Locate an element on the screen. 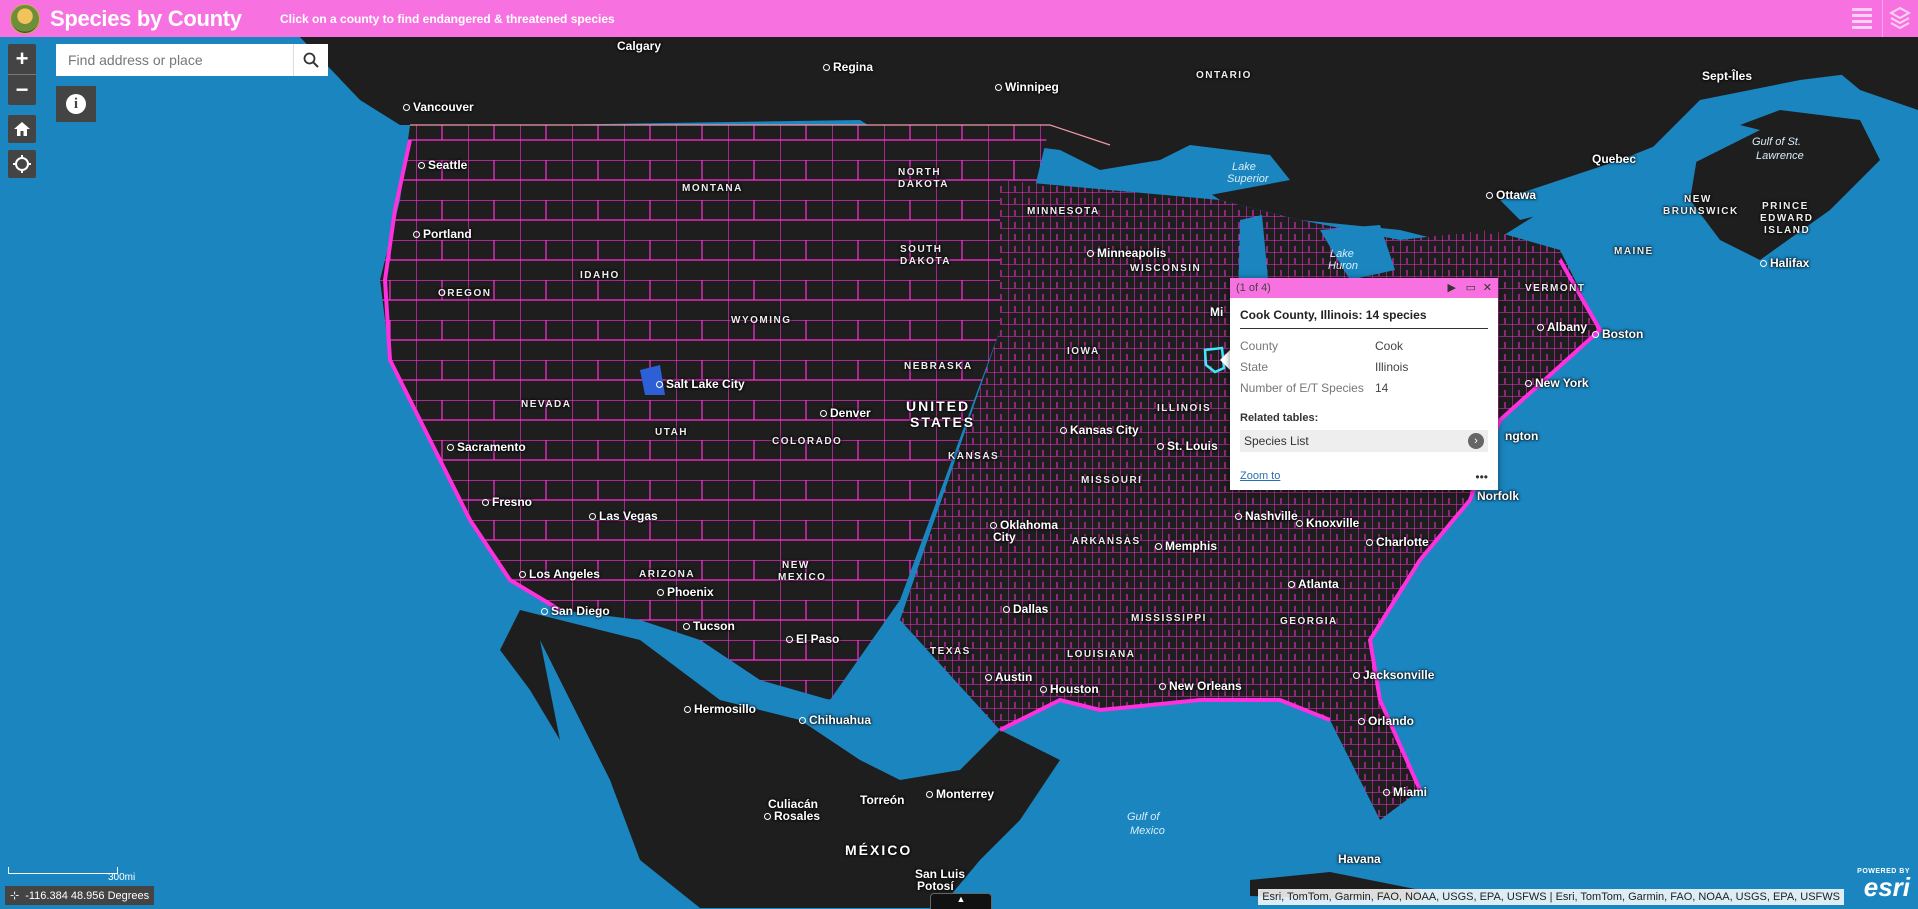 Image resolution: width=1918 pixels, height=909 pixels. map-label: Memphis is located at coordinates (1186, 546).